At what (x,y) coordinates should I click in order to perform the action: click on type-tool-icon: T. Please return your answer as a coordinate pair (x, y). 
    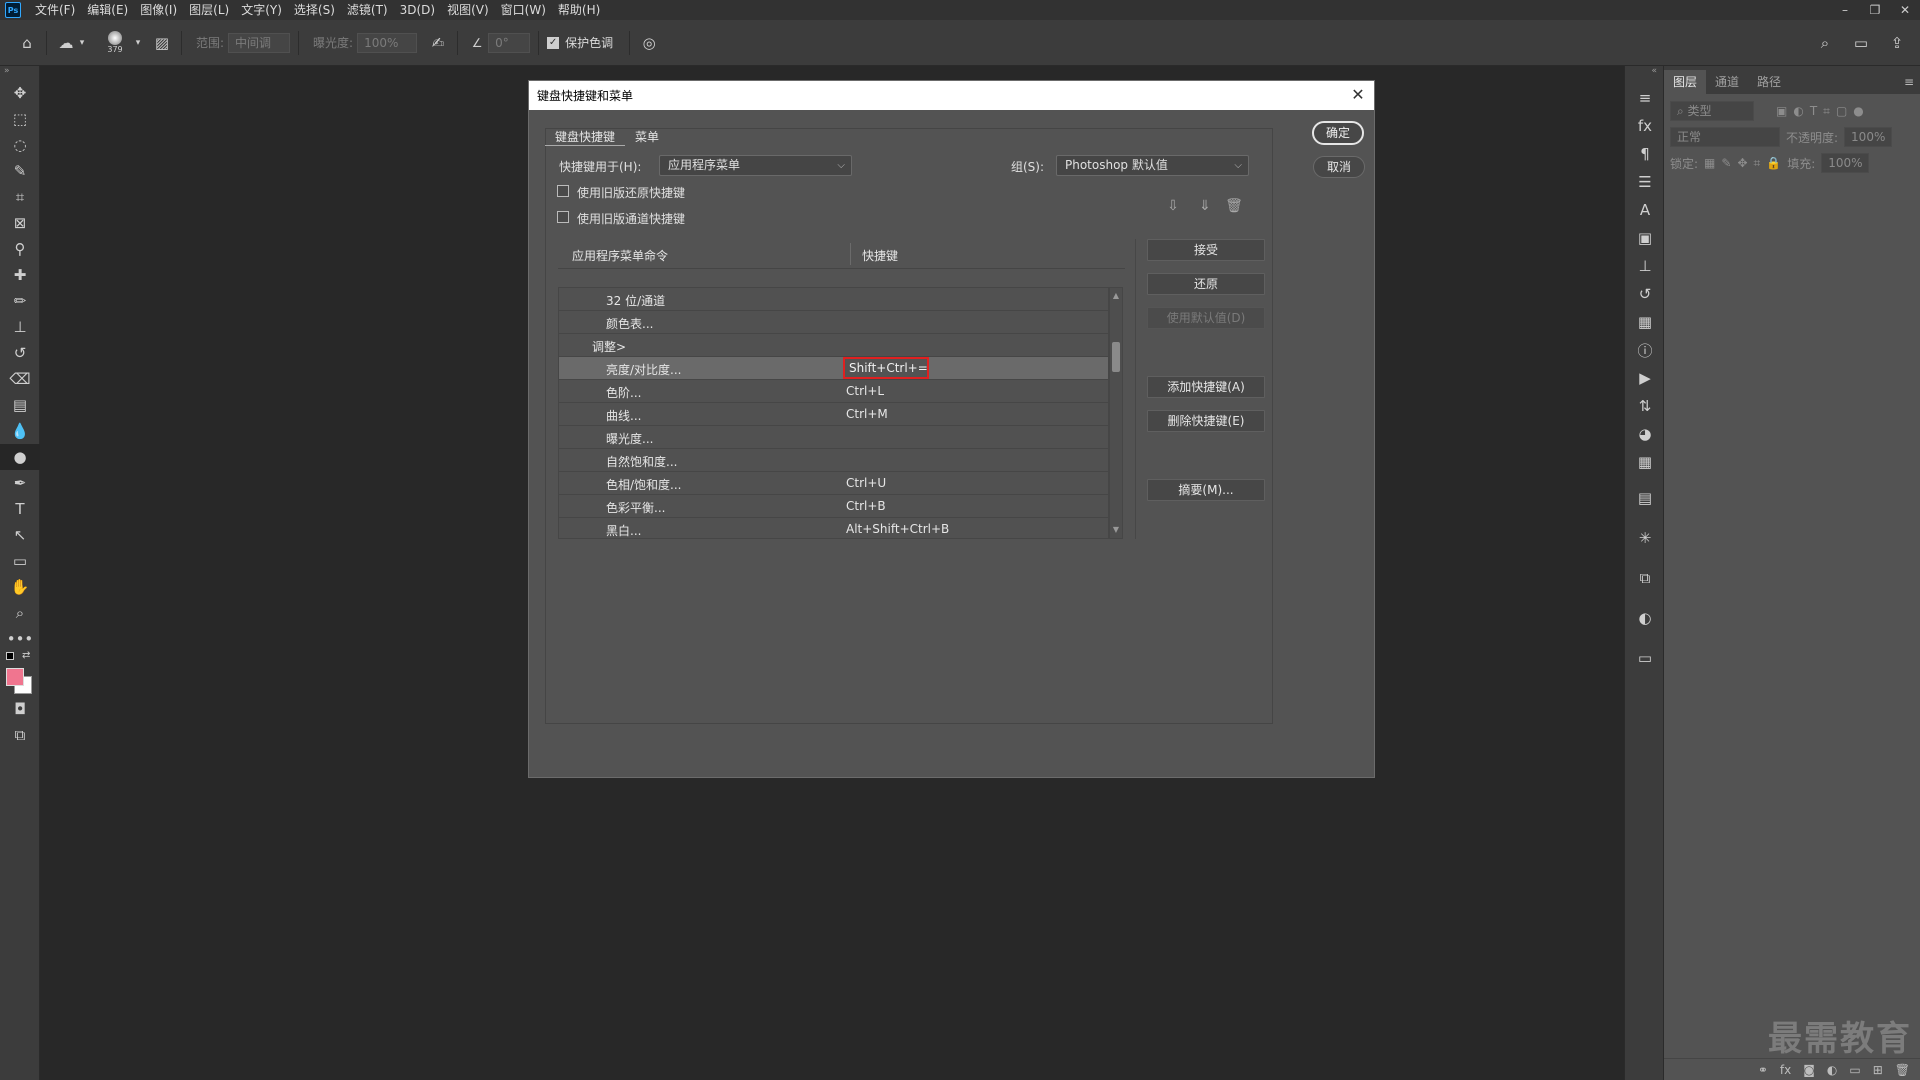
    Looking at the image, I should click on (20, 509).